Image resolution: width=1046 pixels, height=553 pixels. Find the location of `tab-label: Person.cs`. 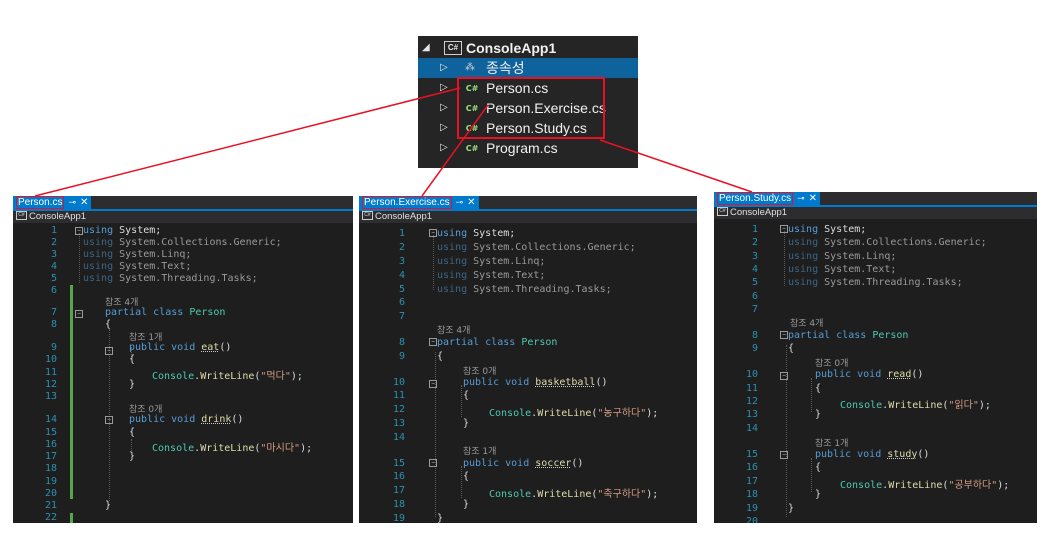

tab-label: Person.cs is located at coordinates (40, 202).